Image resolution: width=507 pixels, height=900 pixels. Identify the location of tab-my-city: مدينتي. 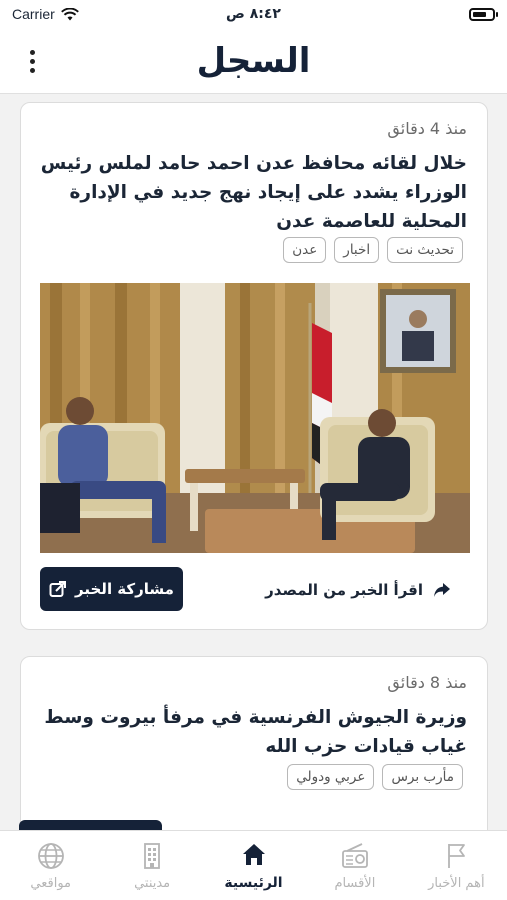
(151, 865).